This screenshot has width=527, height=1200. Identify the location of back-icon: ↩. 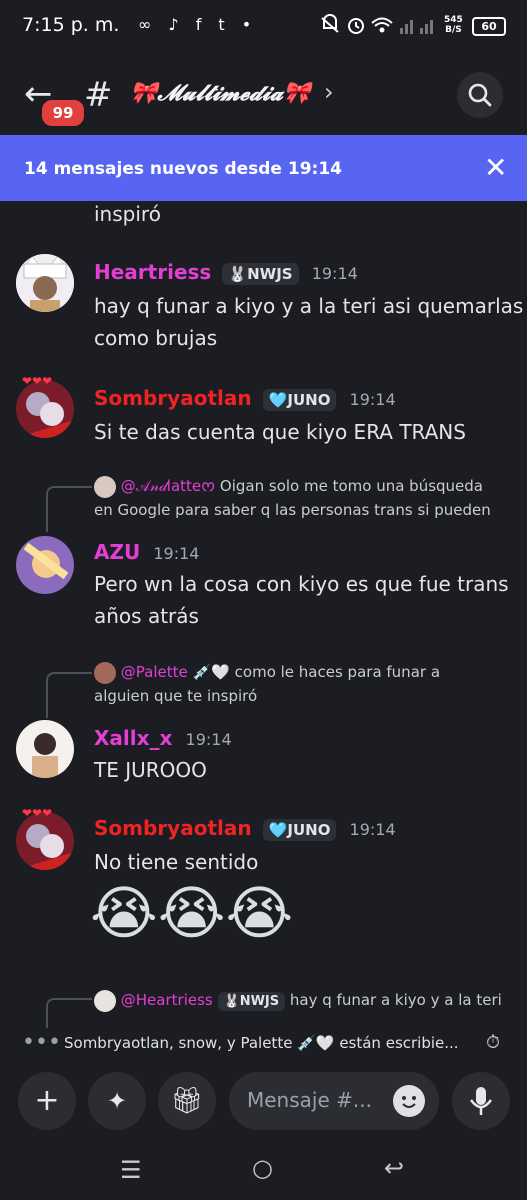
(394, 1168).